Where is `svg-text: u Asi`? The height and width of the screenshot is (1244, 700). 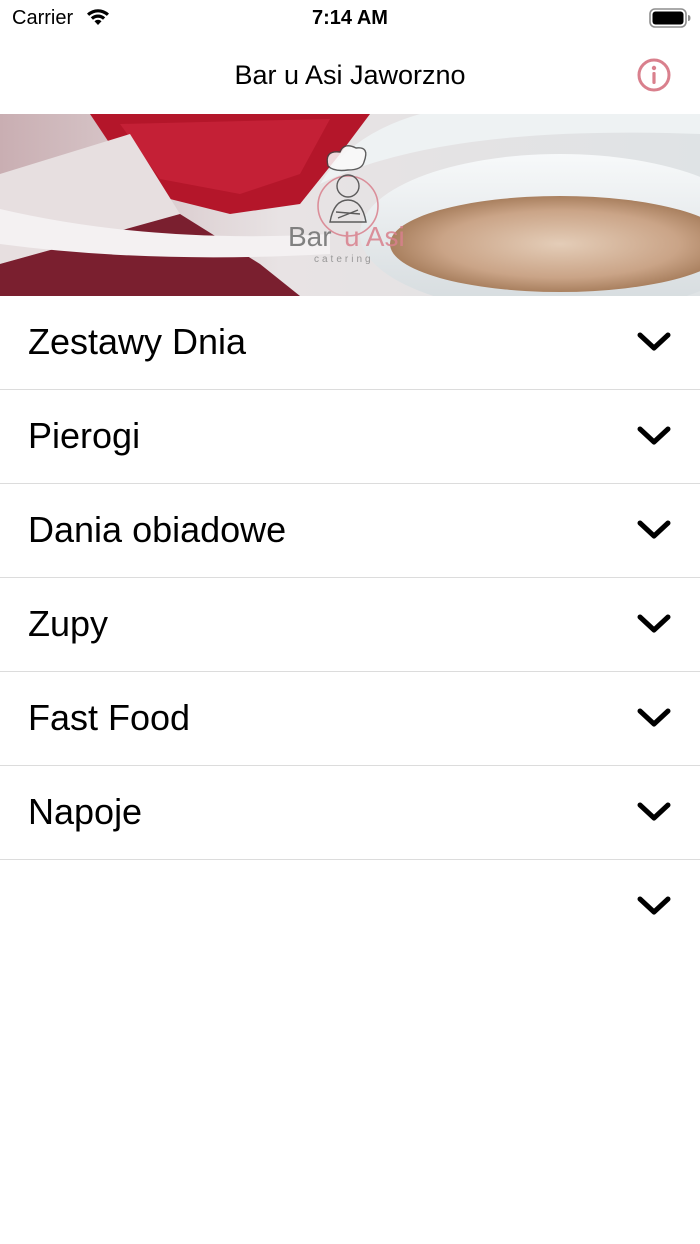 svg-text: u Asi is located at coordinates (374, 236).